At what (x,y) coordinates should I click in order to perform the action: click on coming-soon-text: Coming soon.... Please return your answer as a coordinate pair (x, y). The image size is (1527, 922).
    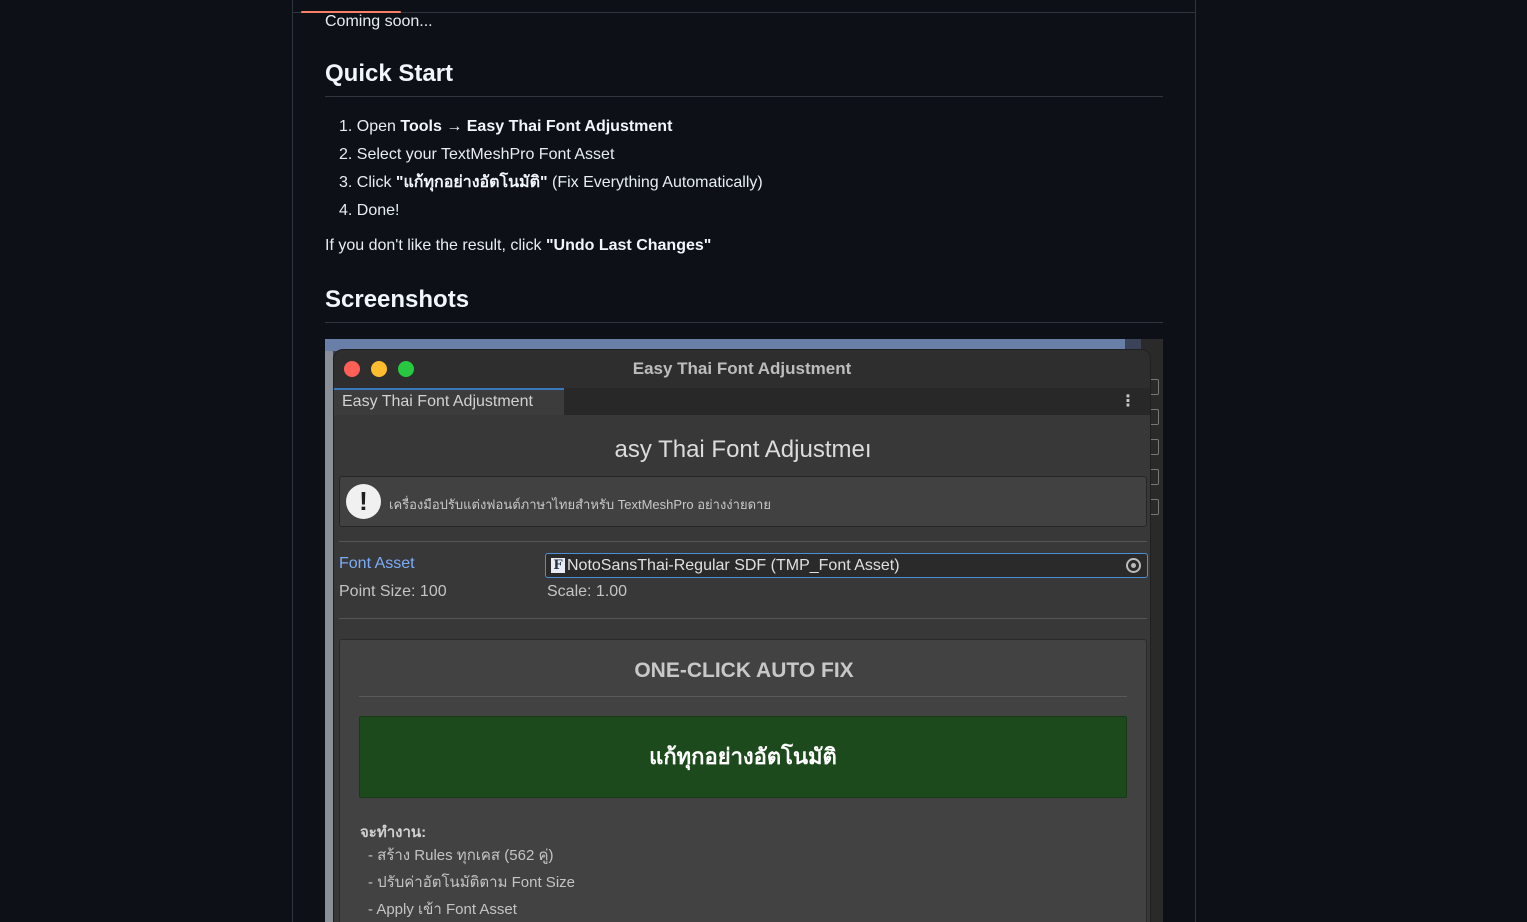
    Looking at the image, I should click on (379, 21).